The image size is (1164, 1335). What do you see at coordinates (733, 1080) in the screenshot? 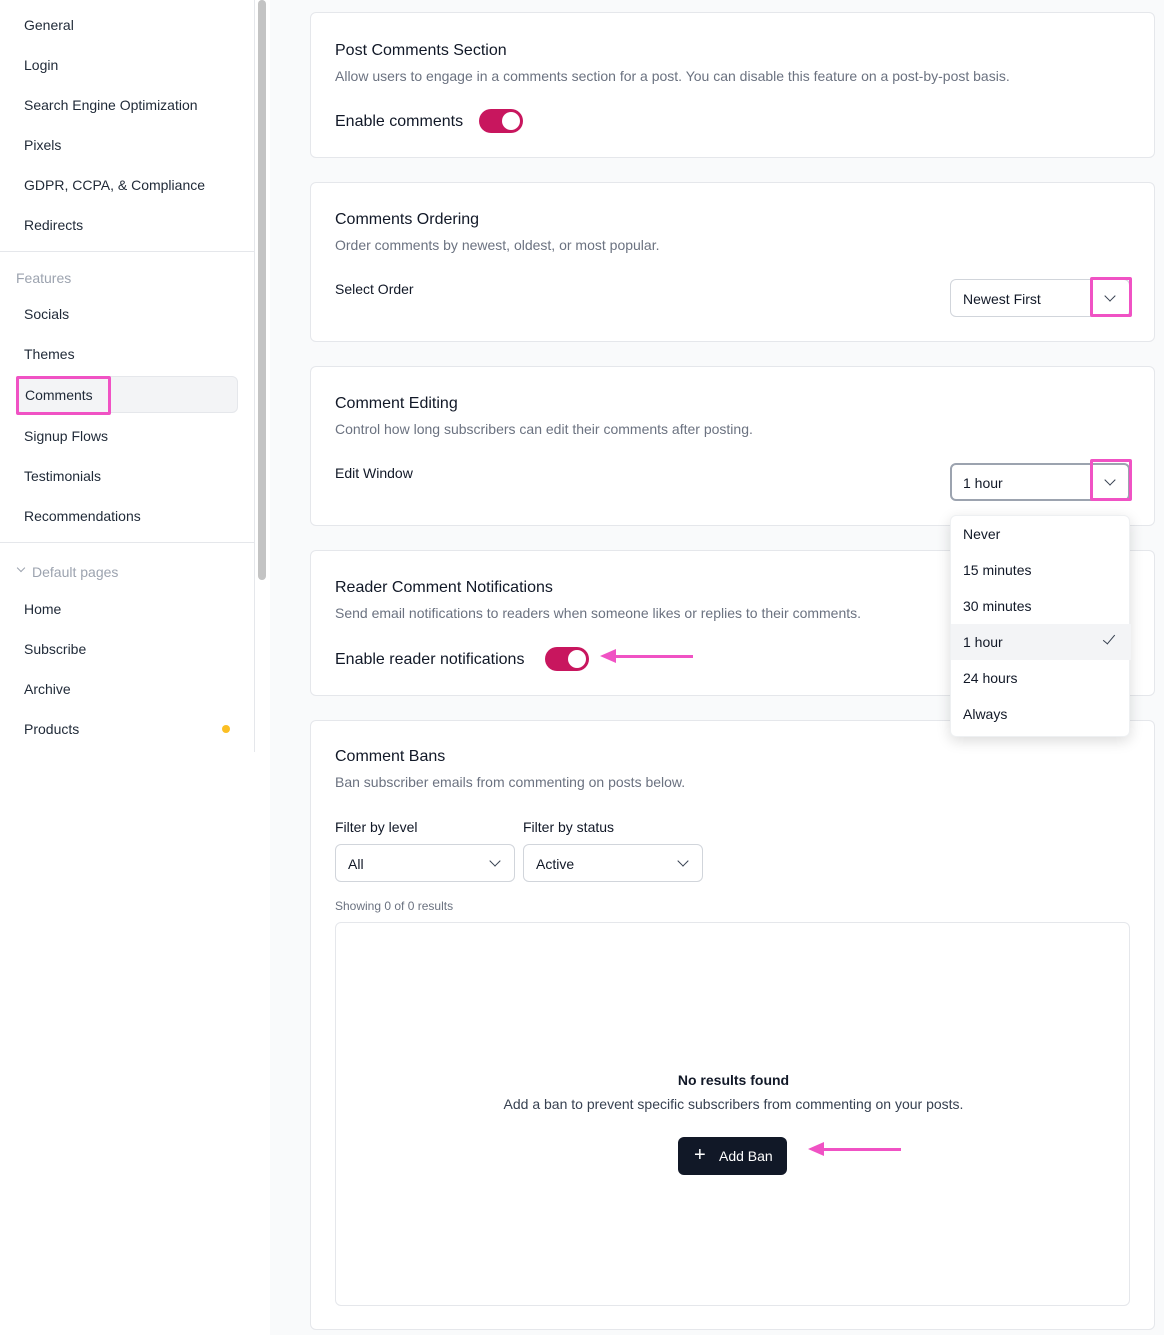
I see `empty-state-title: No results found` at bounding box center [733, 1080].